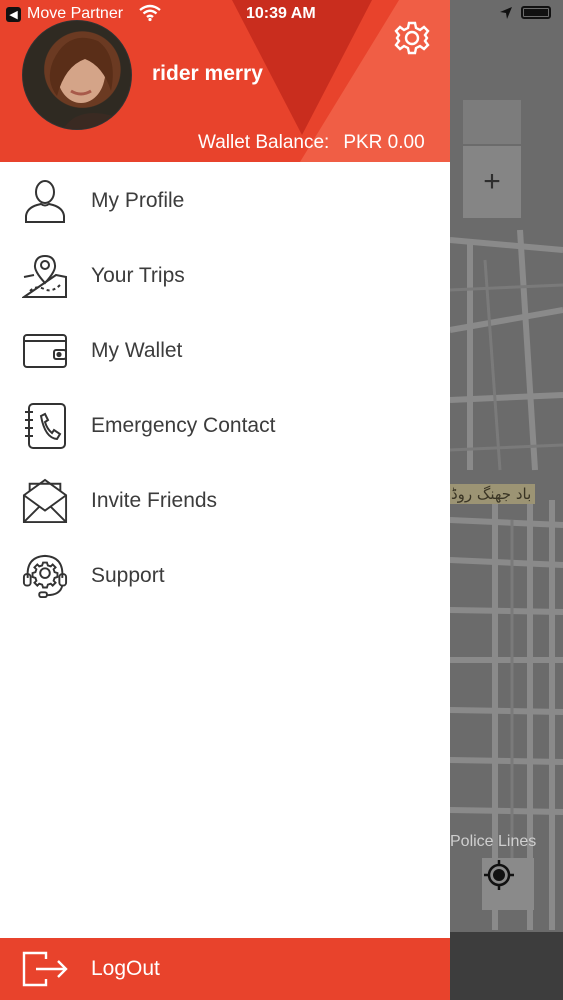 The width and height of the screenshot is (563, 1000). Describe the element at coordinates (491, 494) in the screenshot. I see `road-label: باد جهنگ روڈ` at that location.